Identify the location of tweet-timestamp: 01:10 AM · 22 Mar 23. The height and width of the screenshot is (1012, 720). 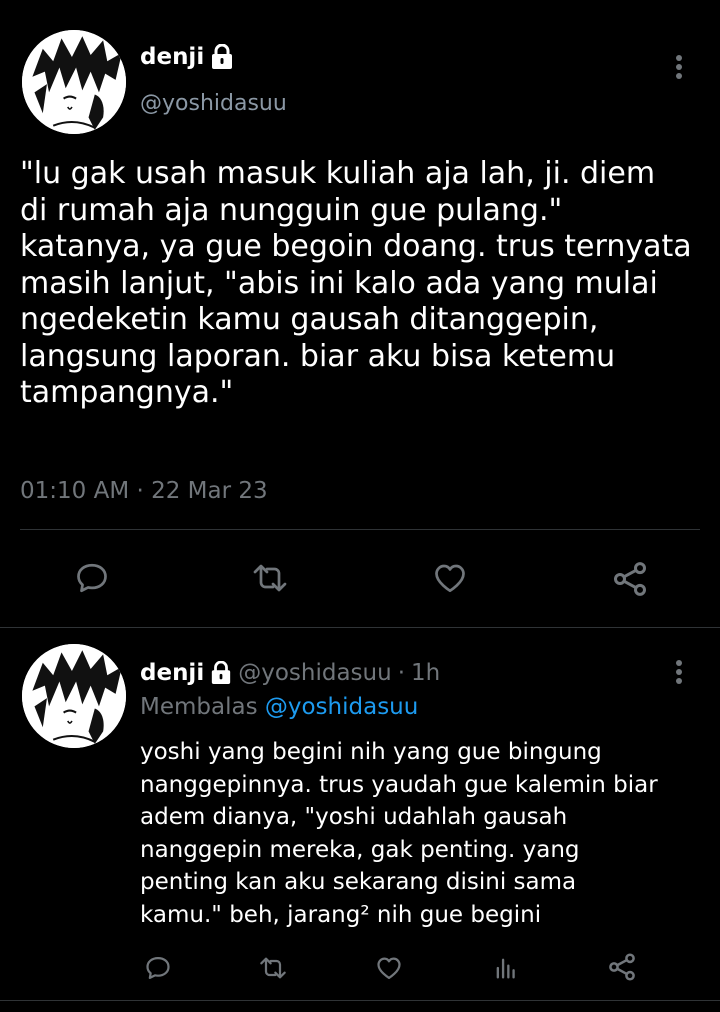
(144, 491).